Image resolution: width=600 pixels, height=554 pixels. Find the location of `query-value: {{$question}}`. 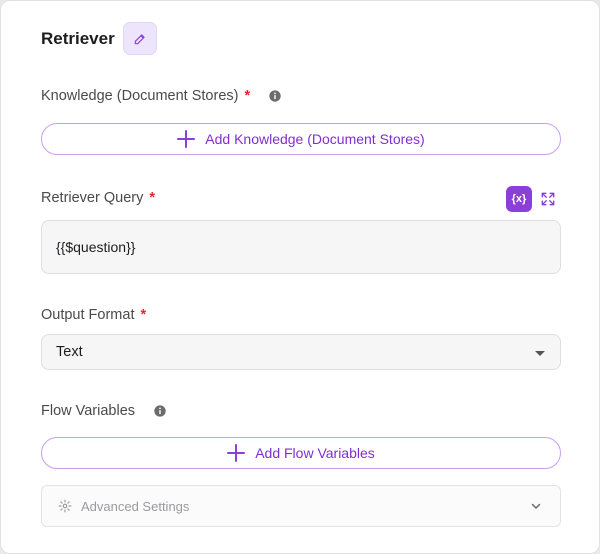

query-value: {{$question}} is located at coordinates (96, 247).